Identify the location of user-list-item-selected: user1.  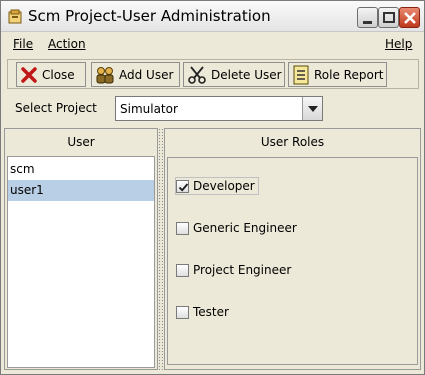
(81, 190).